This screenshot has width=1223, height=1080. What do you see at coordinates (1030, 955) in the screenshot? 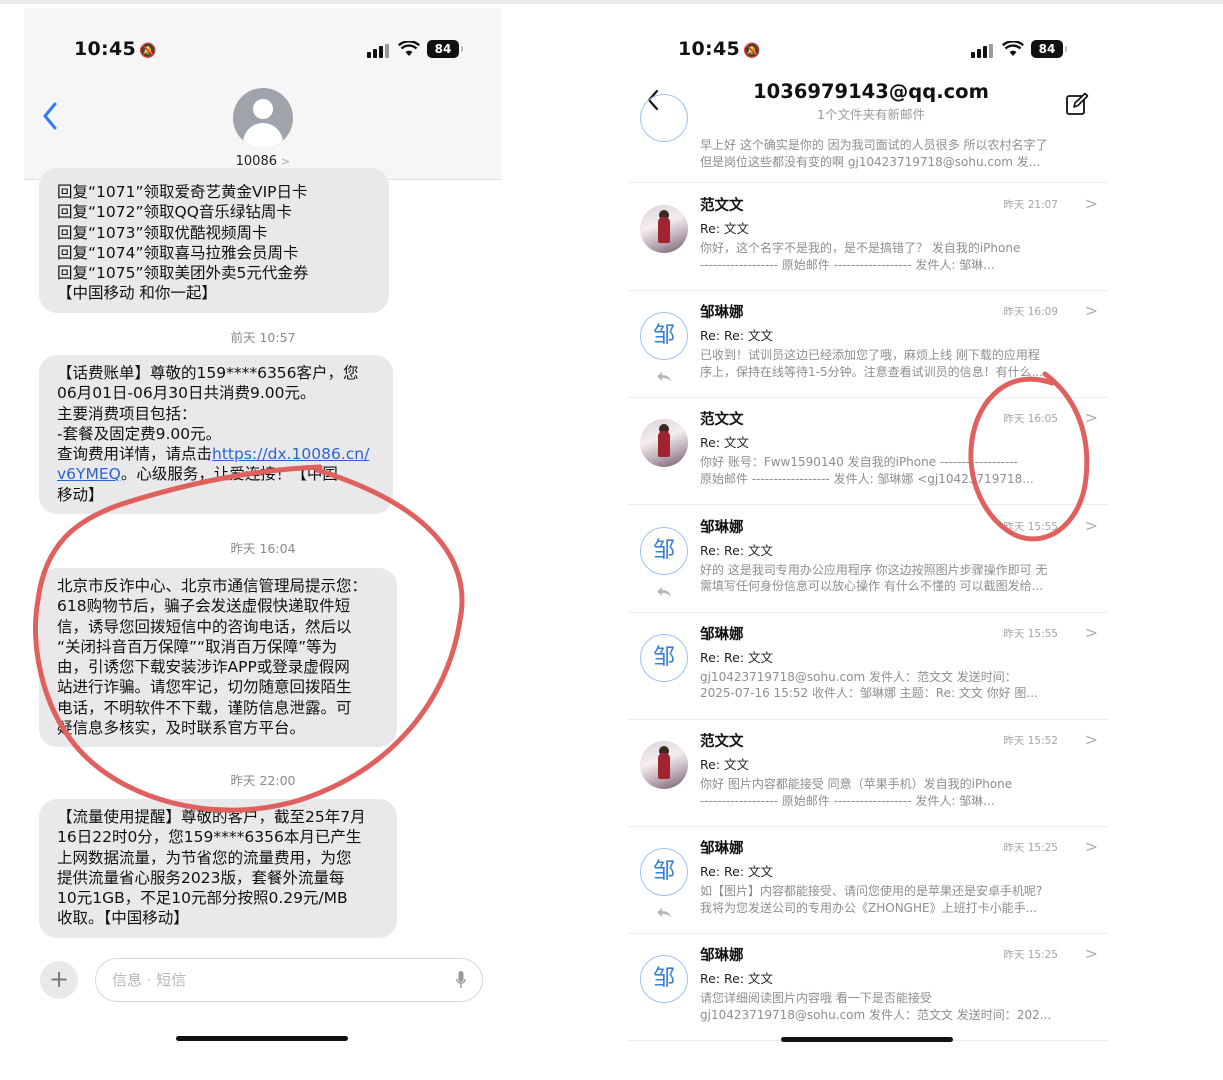
I see `mail-date: 昨天 15:25` at bounding box center [1030, 955].